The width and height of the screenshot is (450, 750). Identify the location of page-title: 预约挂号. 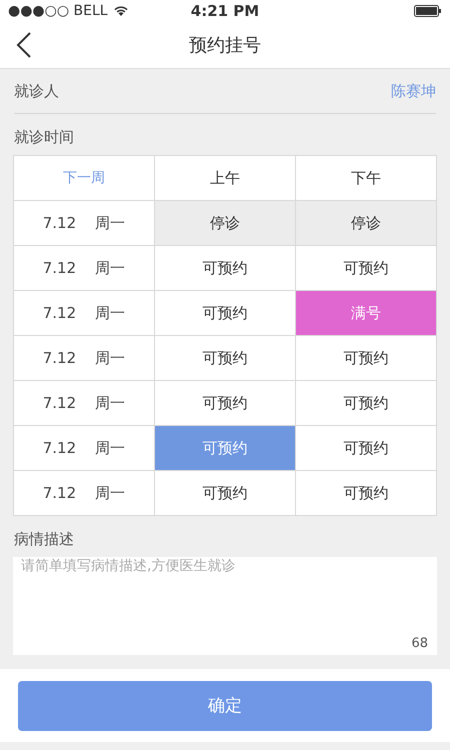
(225, 45).